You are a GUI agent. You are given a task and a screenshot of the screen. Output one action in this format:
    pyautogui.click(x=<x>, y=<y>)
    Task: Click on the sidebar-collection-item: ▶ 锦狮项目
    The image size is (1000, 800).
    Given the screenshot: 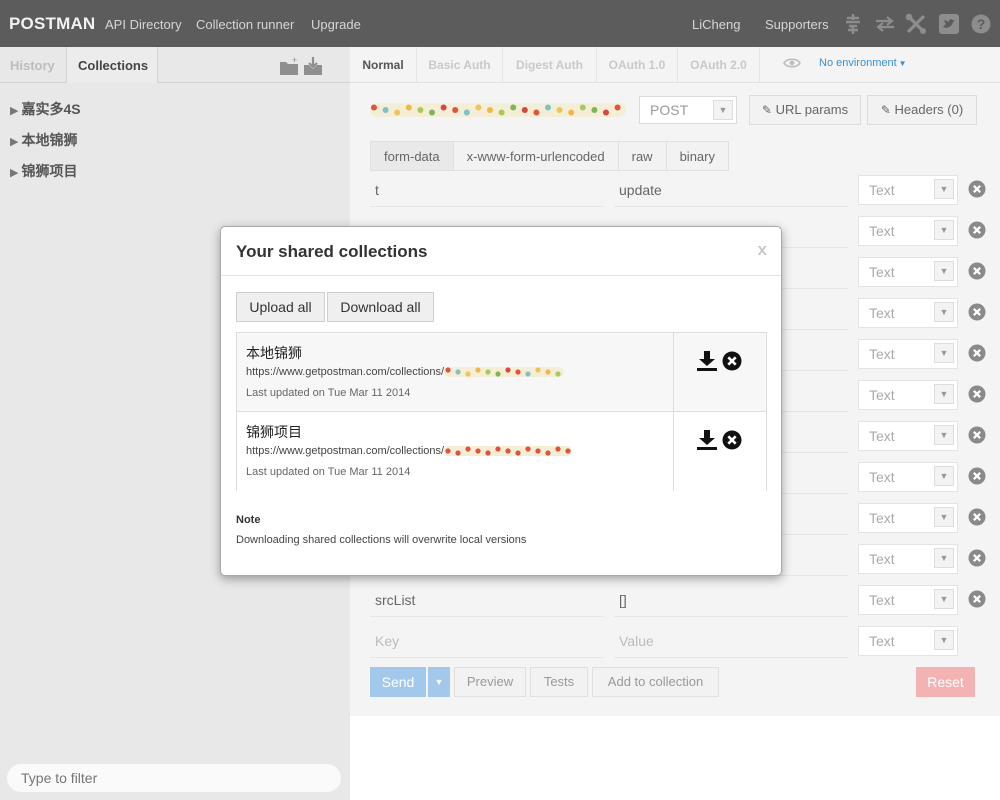 What is the action you would take?
    pyautogui.click(x=43, y=171)
    